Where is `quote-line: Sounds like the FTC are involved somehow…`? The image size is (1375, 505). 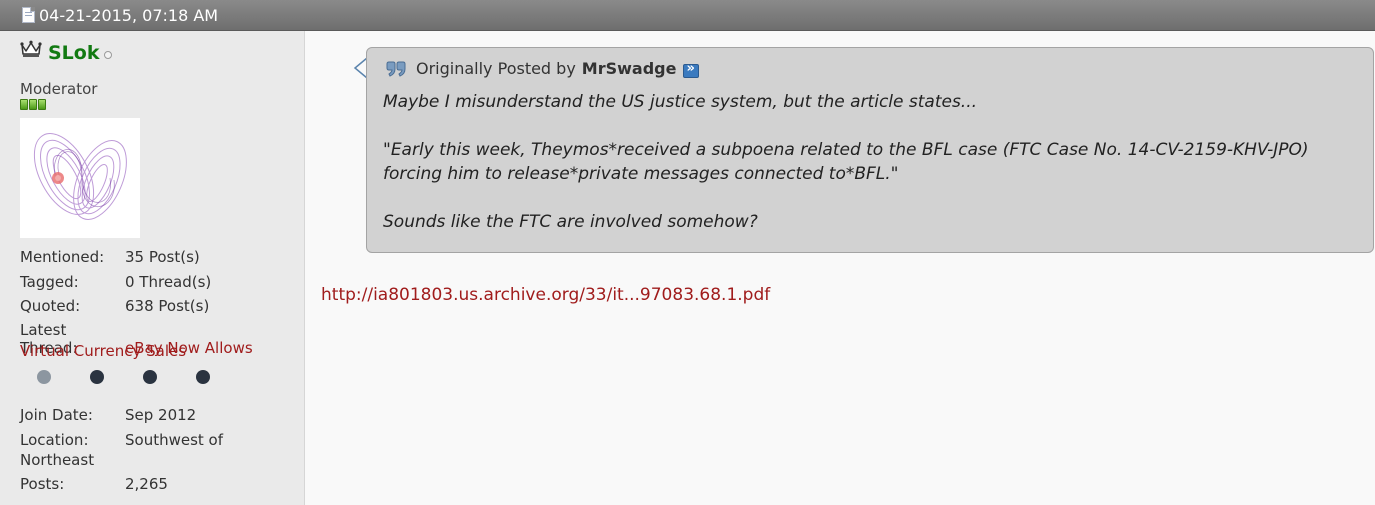
quote-line: Sounds like the FTC are involved somehow… is located at coordinates (570, 222).